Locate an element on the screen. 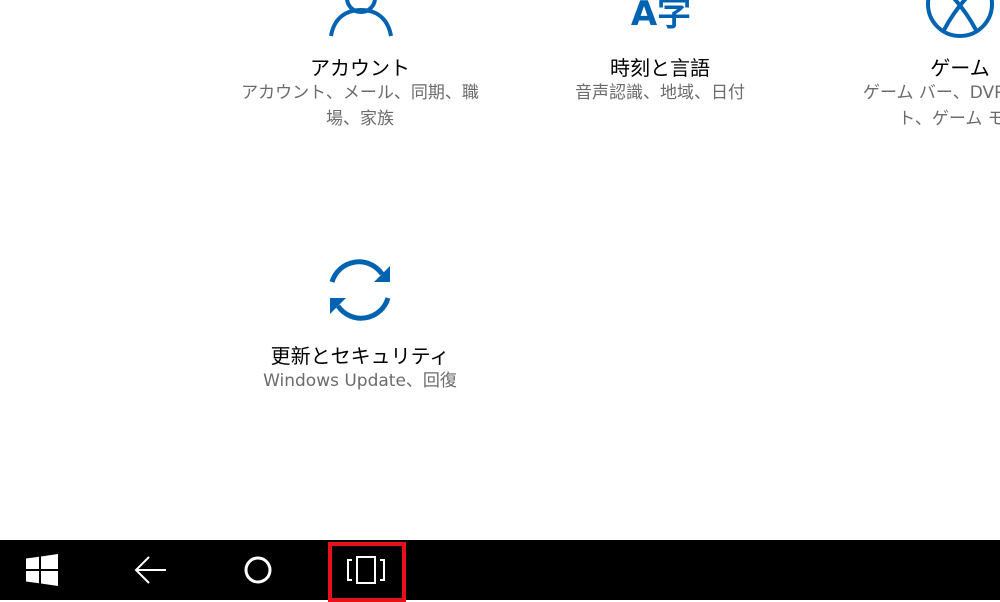 This screenshot has height=602, width=1000. tile-title: 時刻と言語 is located at coordinates (660, 68).